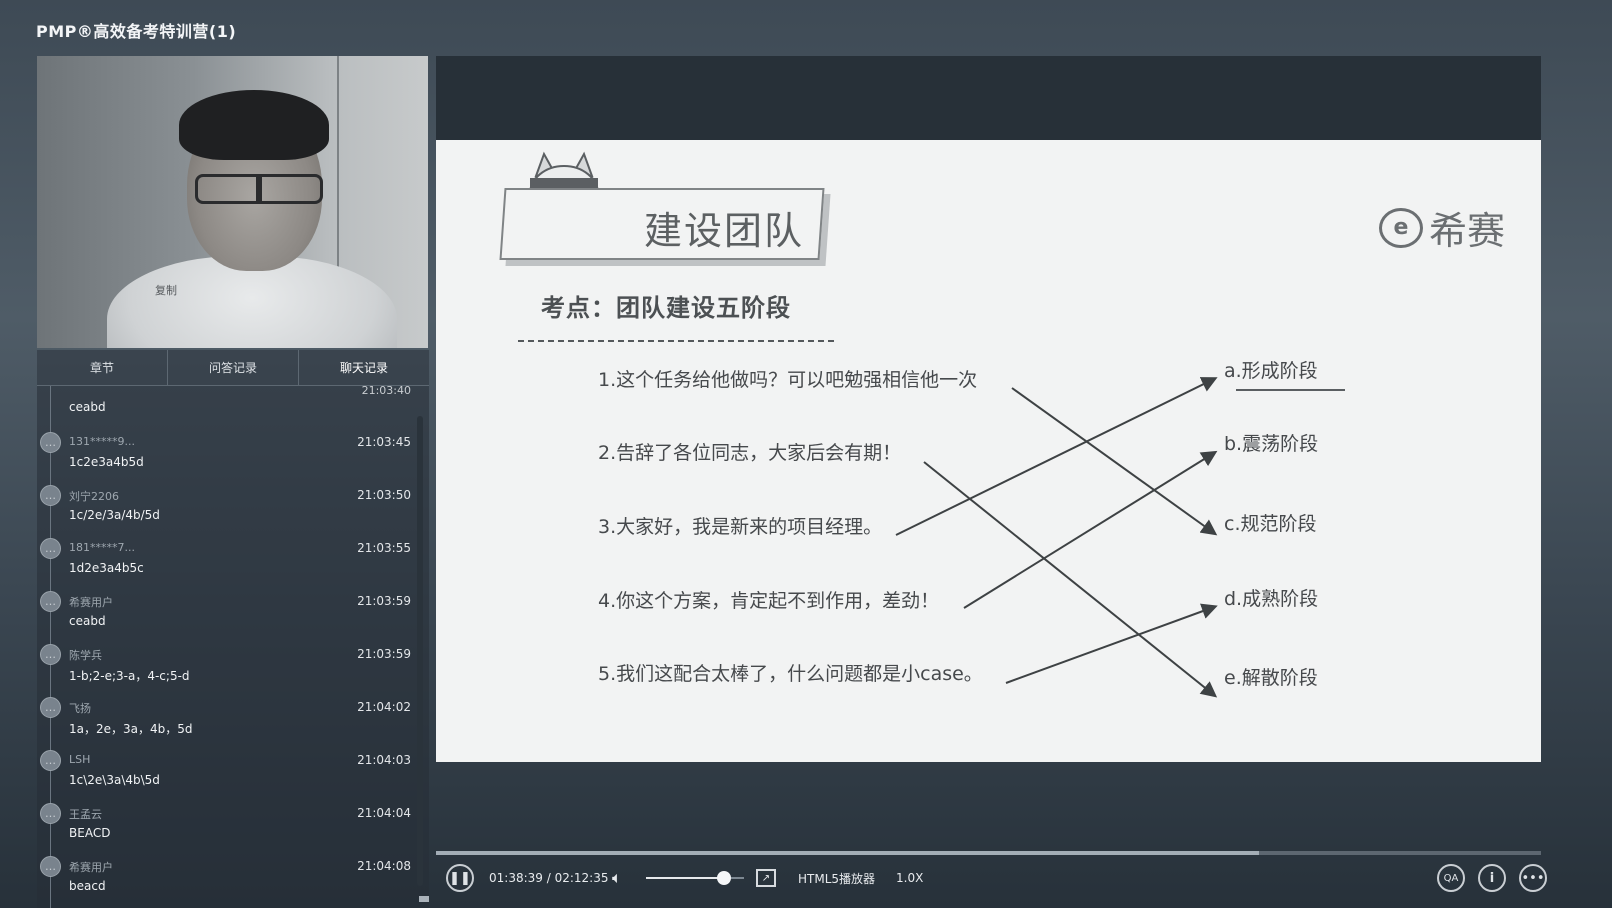  I want to click on list-item: … 181*****7... 21:03:55 1d2e3a4b5c, so click(233, 558).